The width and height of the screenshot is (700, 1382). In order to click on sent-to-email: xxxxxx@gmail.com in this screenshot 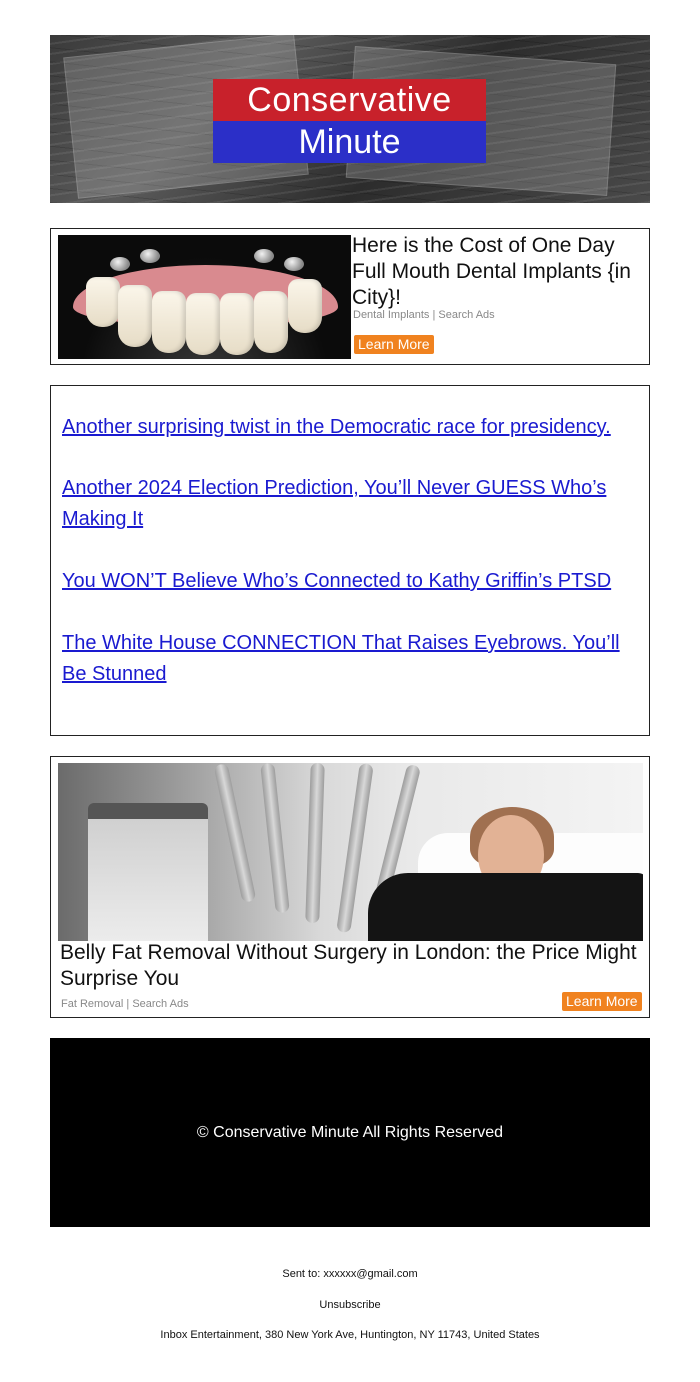, I will do `click(370, 1274)`.